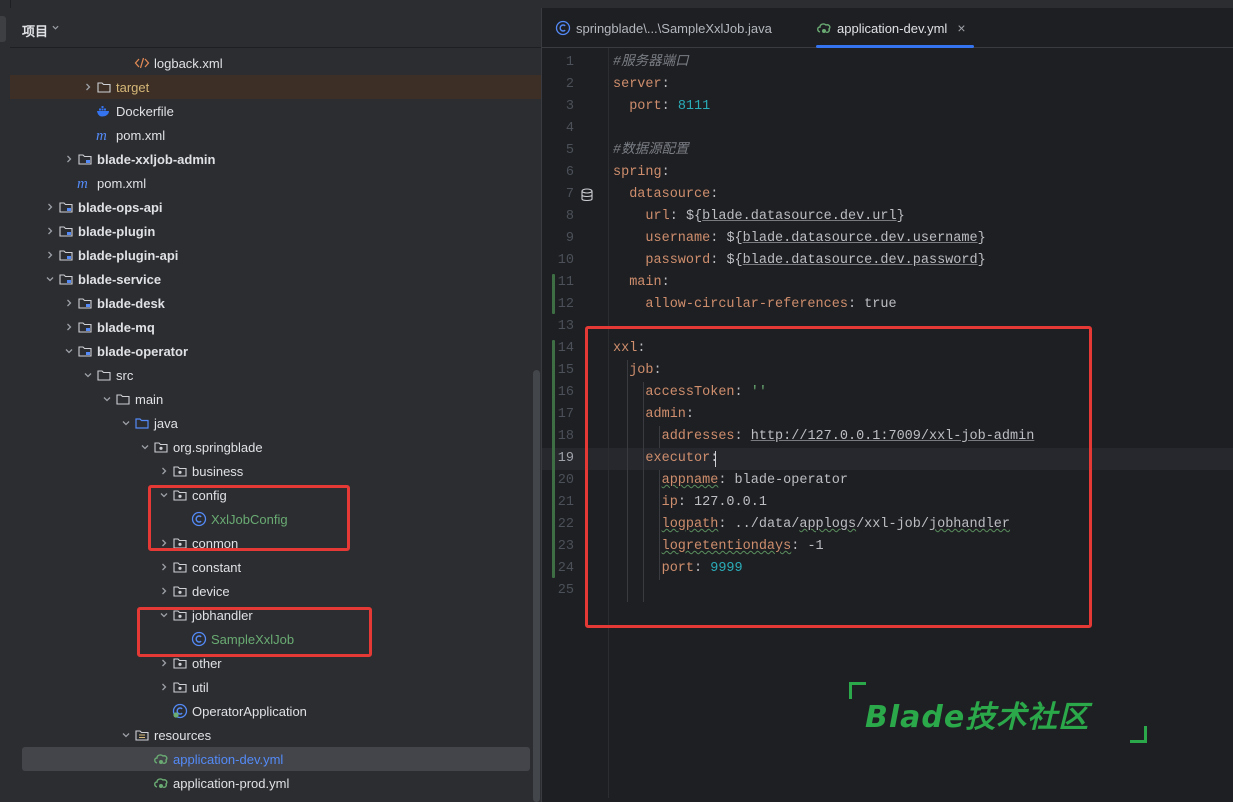 This screenshot has height=802, width=1233. What do you see at coordinates (275, 783) in the screenshot?
I see `tree-item-application-prod-yml: application-prod.yml` at bounding box center [275, 783].